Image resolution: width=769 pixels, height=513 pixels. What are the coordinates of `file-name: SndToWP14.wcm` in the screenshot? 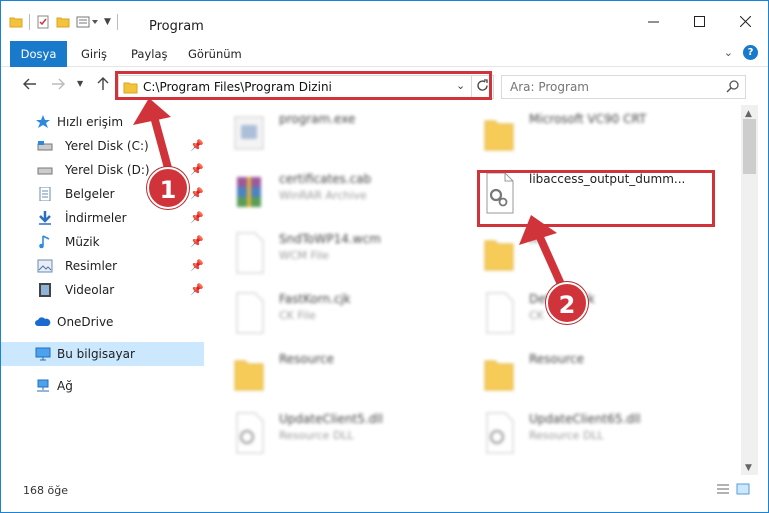 It's located at (330, 239).